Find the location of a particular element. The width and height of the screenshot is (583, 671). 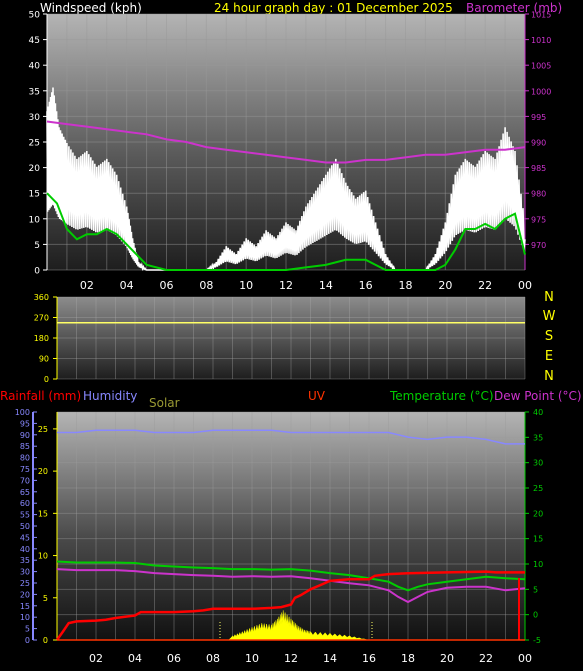

direction-axis-ticks: 0 90 180 270 360 is located at coordinates (45, 338).